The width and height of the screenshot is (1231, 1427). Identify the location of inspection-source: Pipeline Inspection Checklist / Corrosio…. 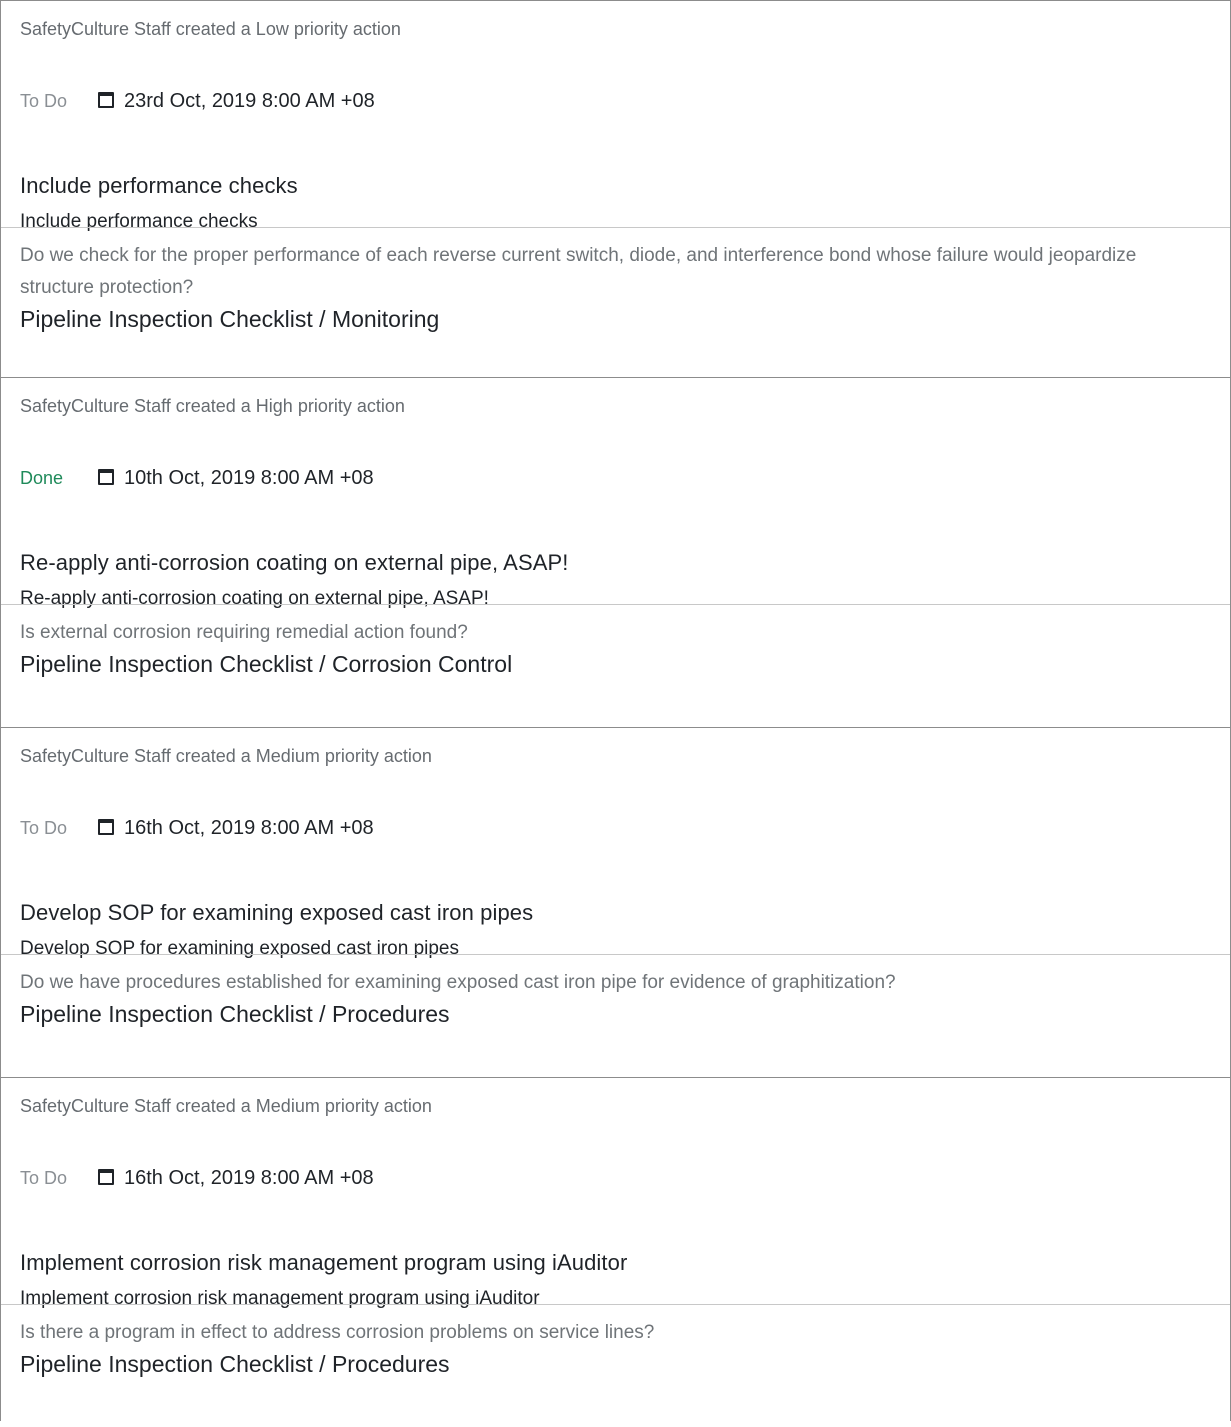
(615, 664).